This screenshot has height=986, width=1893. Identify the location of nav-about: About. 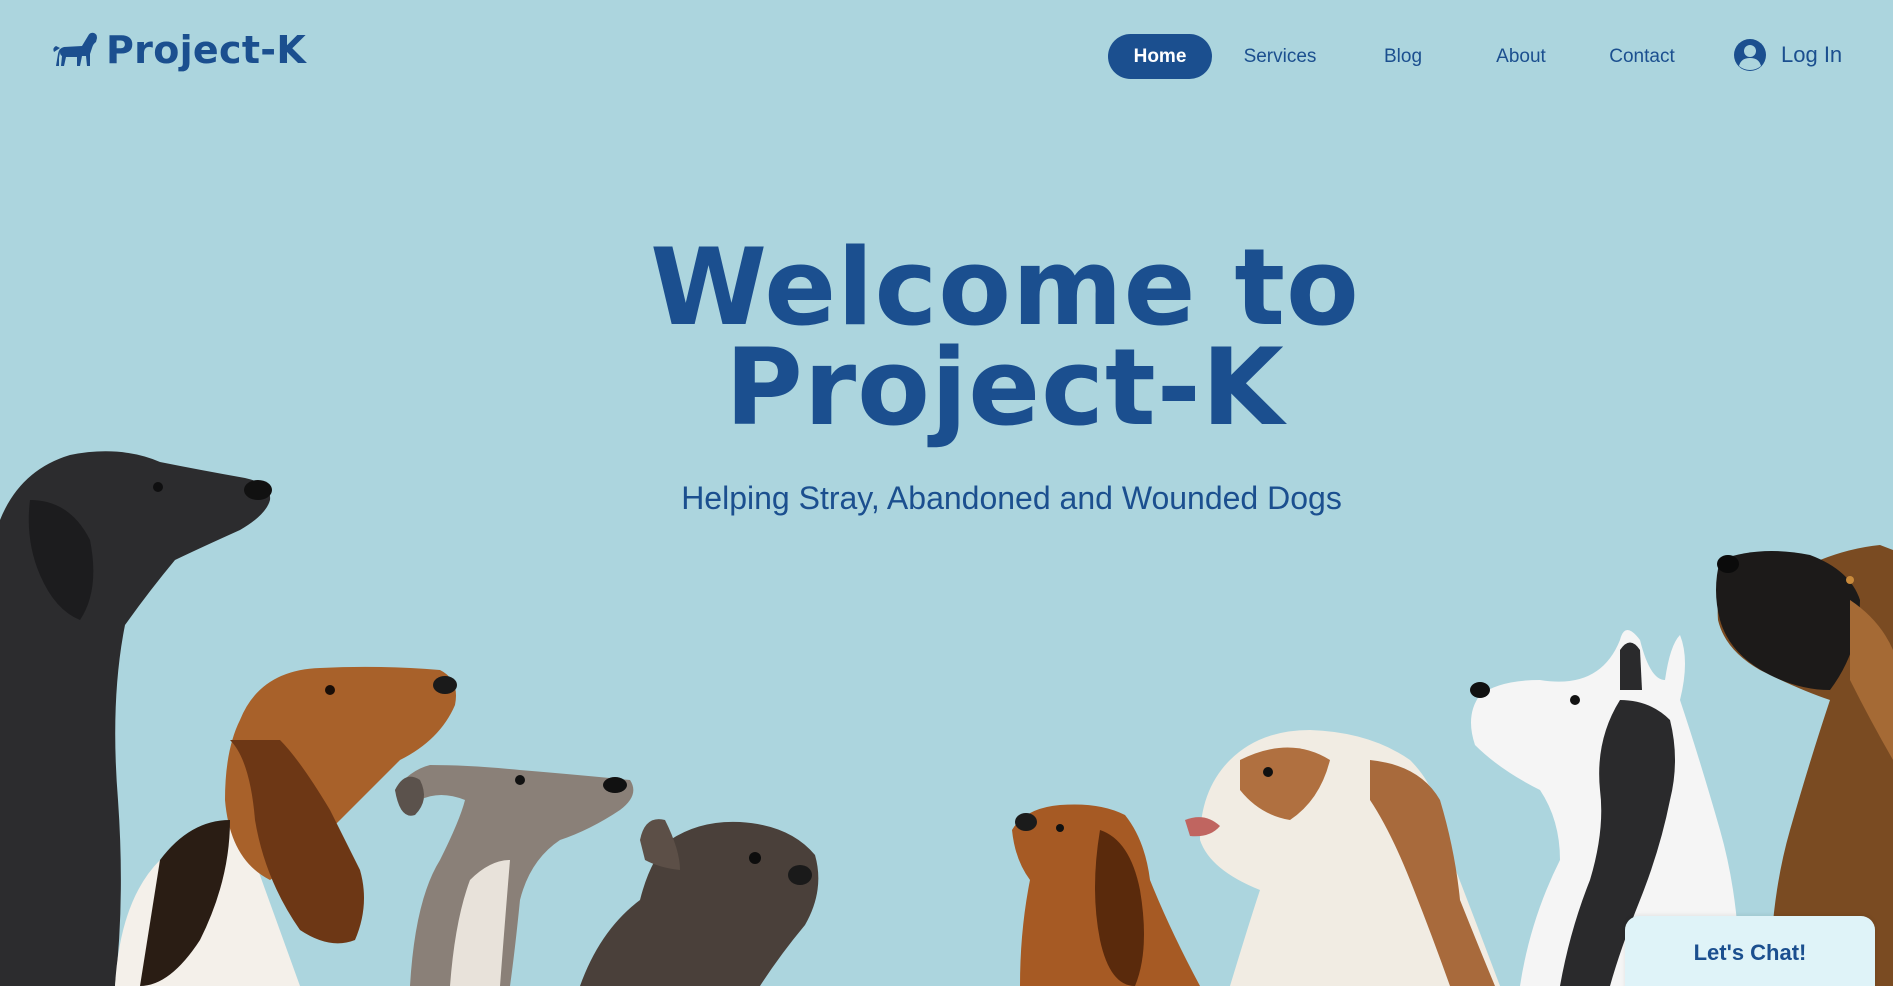
(1521, 56).